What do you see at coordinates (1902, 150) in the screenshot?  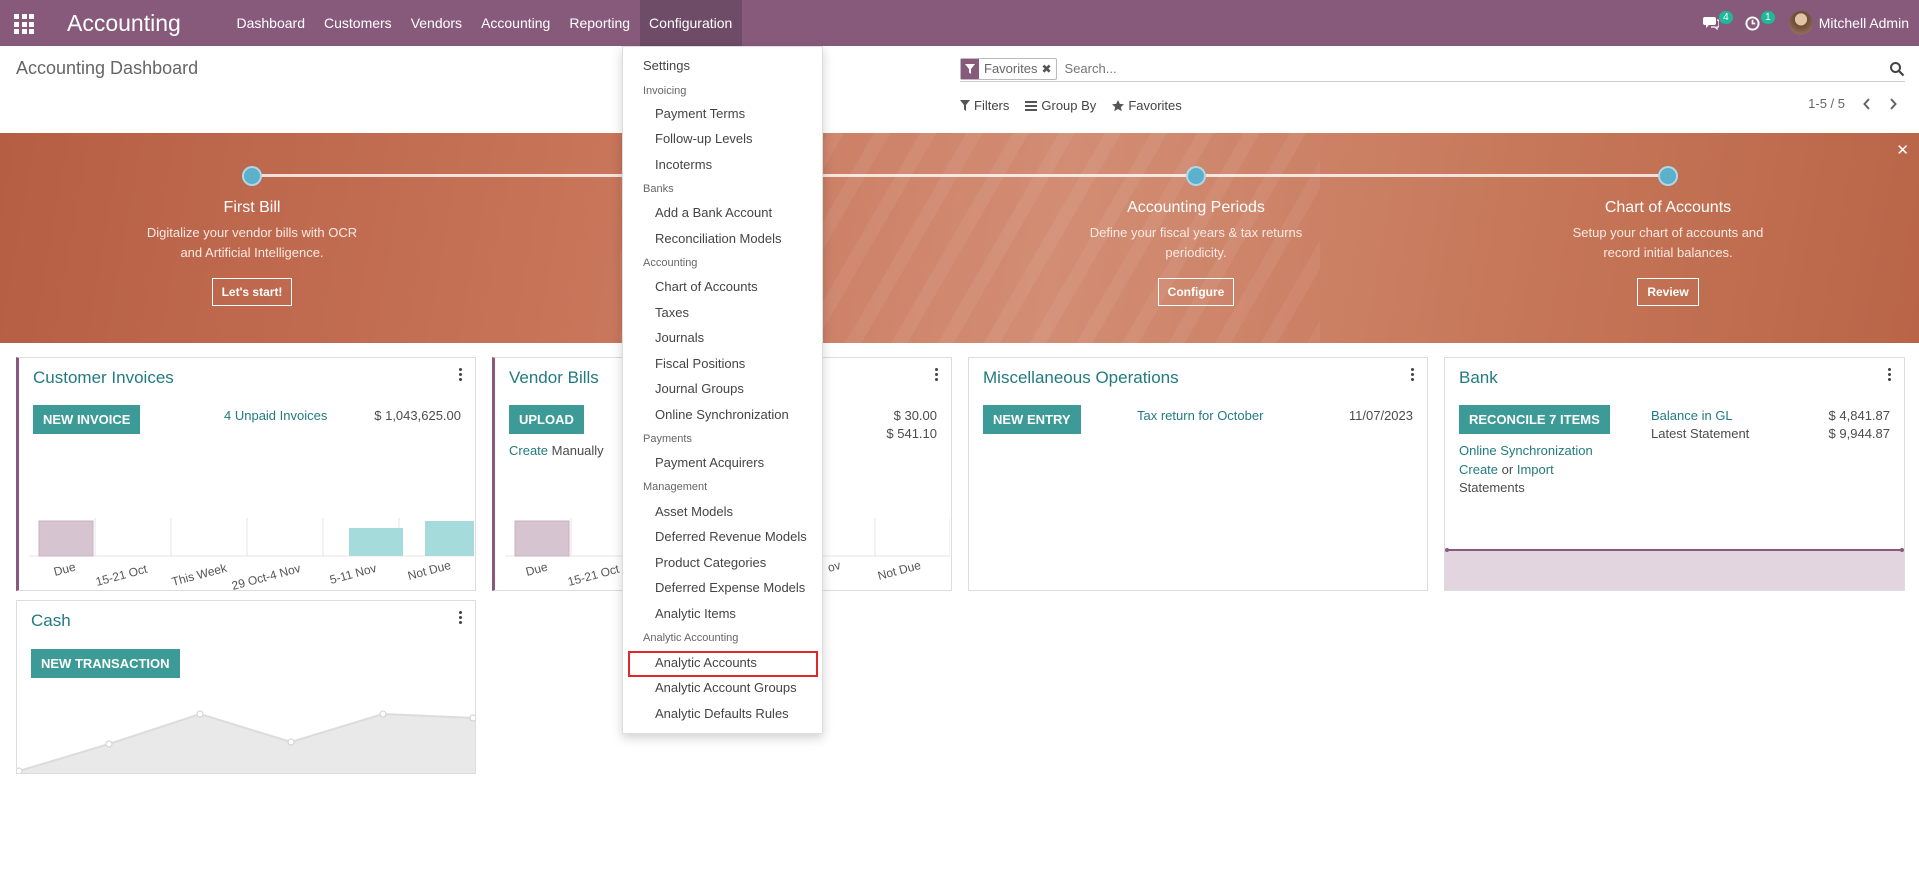 I see `close-icon: ✕` at bounding box center [1902, 150].